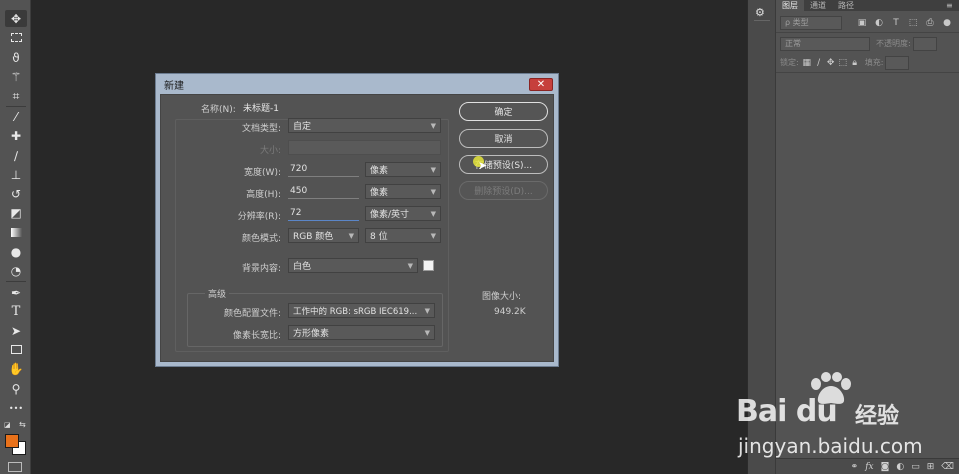 The image size is (959, 474). I want to click on size-label: 大小:, so click(270, 151).